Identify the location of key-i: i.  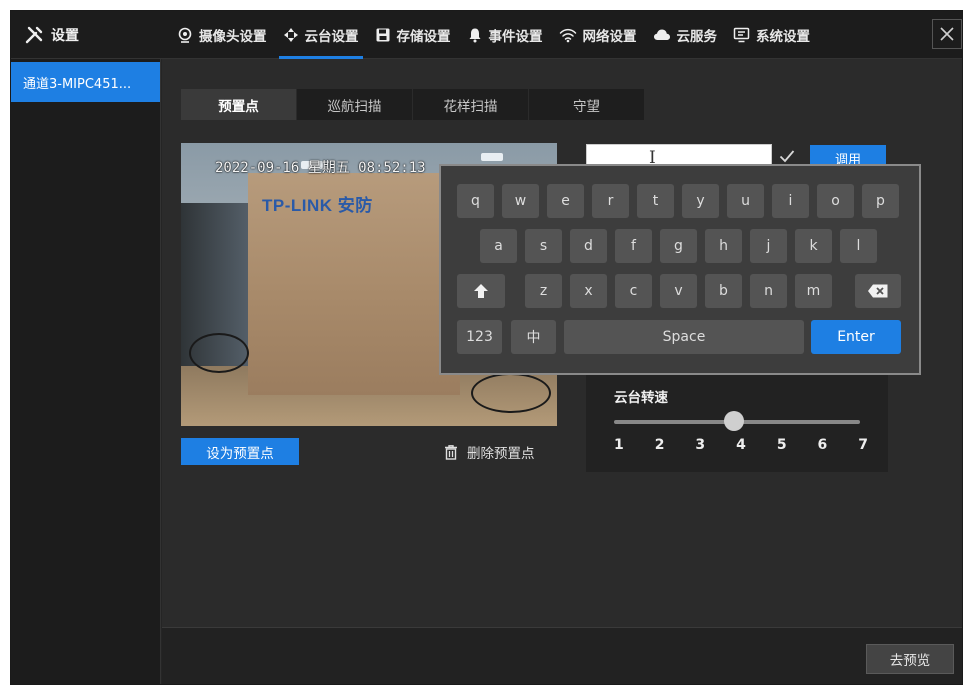
(790, 201).